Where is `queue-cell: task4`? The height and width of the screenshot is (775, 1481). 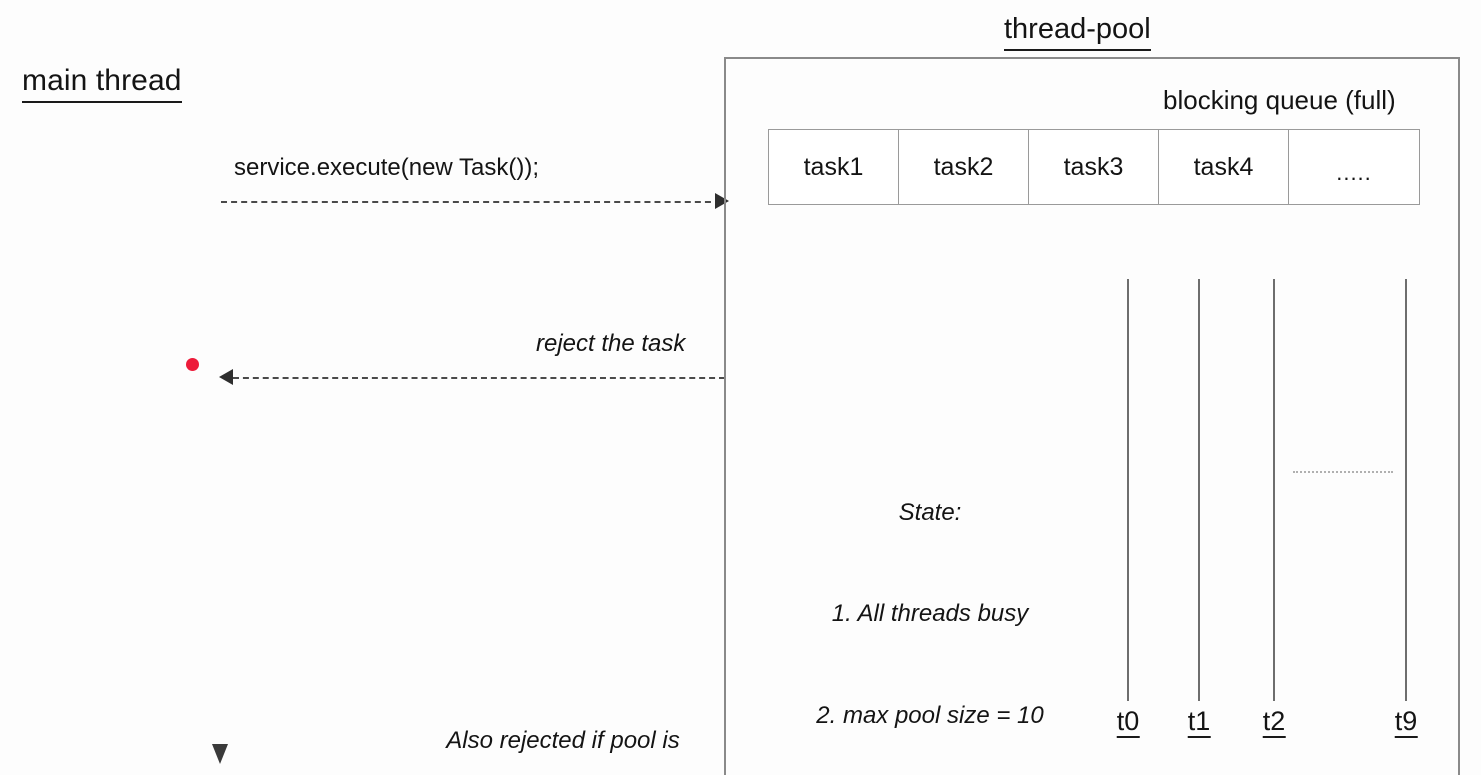
queue-cell: task4 is located at coordinates (1224, 167).